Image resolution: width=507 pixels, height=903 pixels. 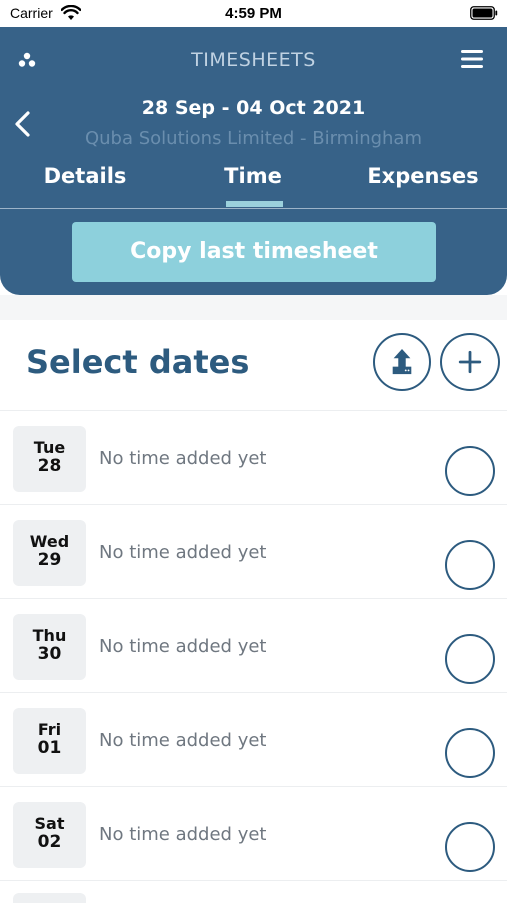 I want to click on hamburger-menu-icon, so click(x=472, y=59).